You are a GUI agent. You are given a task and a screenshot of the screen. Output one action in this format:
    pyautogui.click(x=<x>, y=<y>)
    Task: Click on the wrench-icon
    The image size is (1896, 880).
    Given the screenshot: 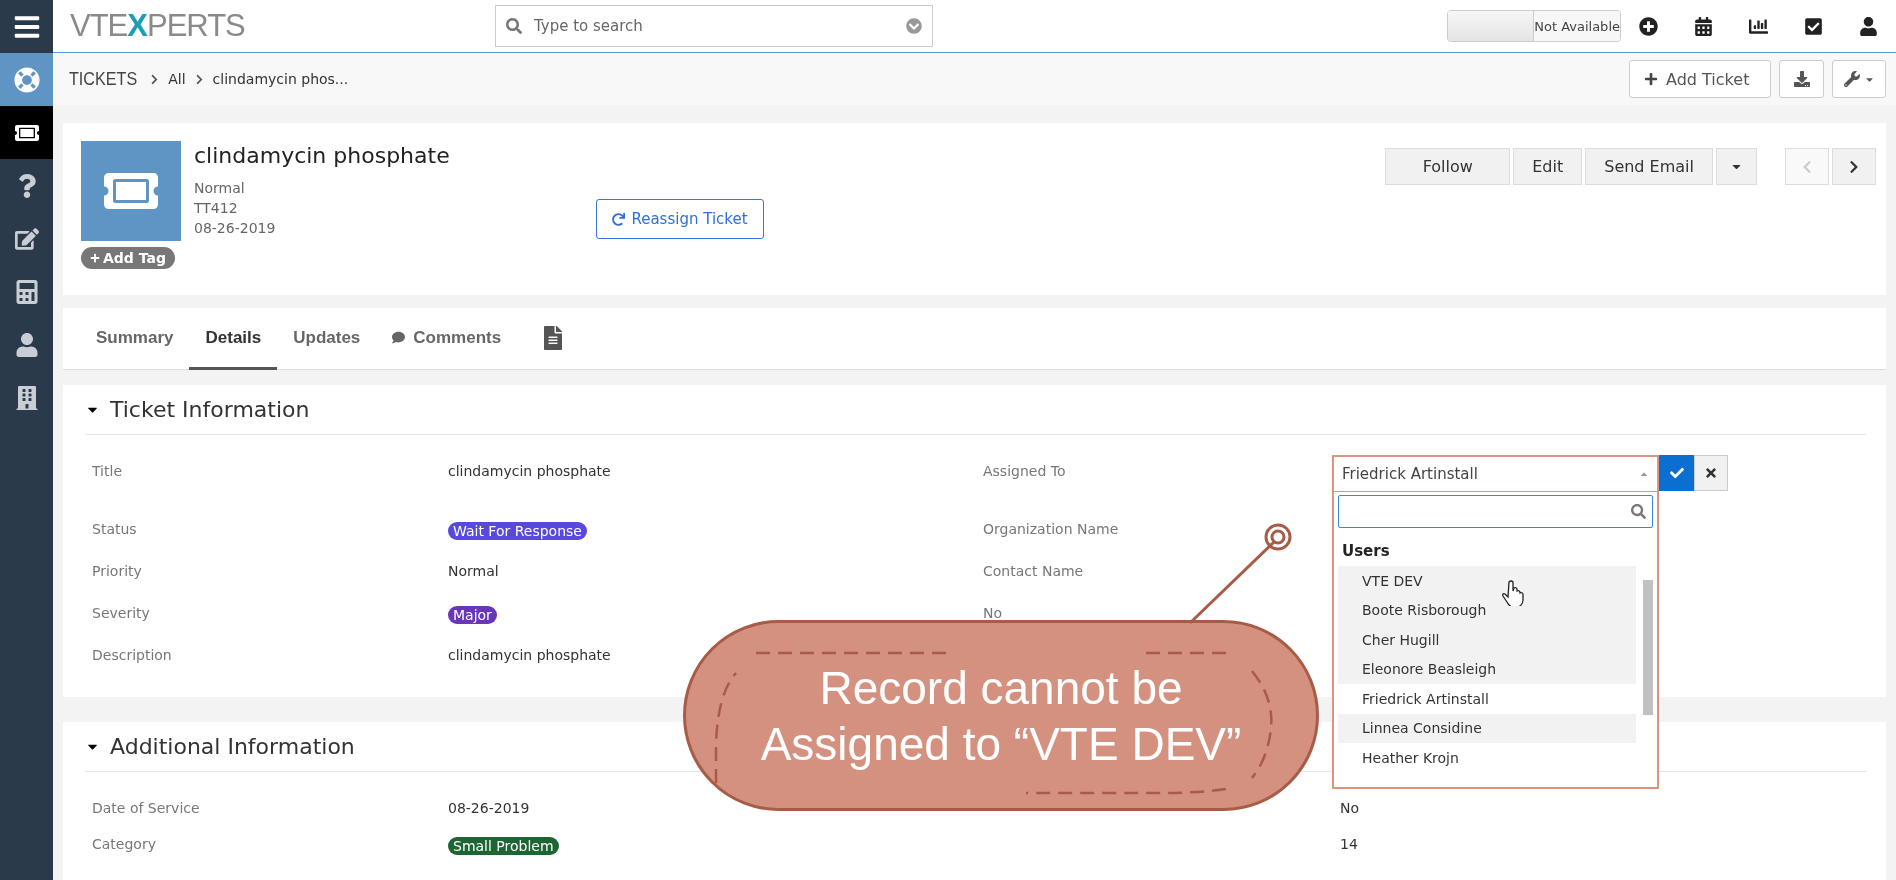 What is the action you would take?
    pyautogui.click(x=1851, y=79)
    